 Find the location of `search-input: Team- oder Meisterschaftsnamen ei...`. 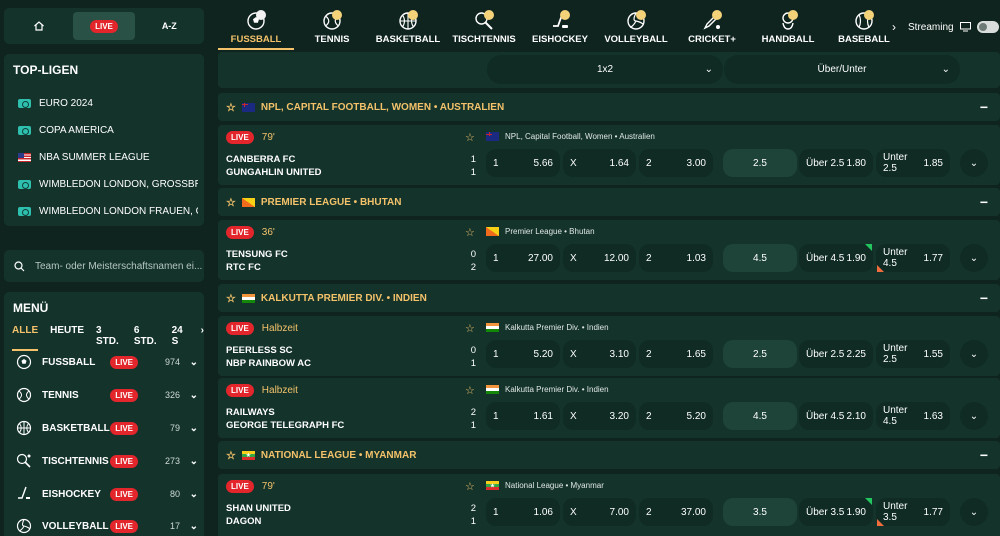

search-input: Team- oder Meisterschaftsnamen ei... is located at coordinates (104, 266).